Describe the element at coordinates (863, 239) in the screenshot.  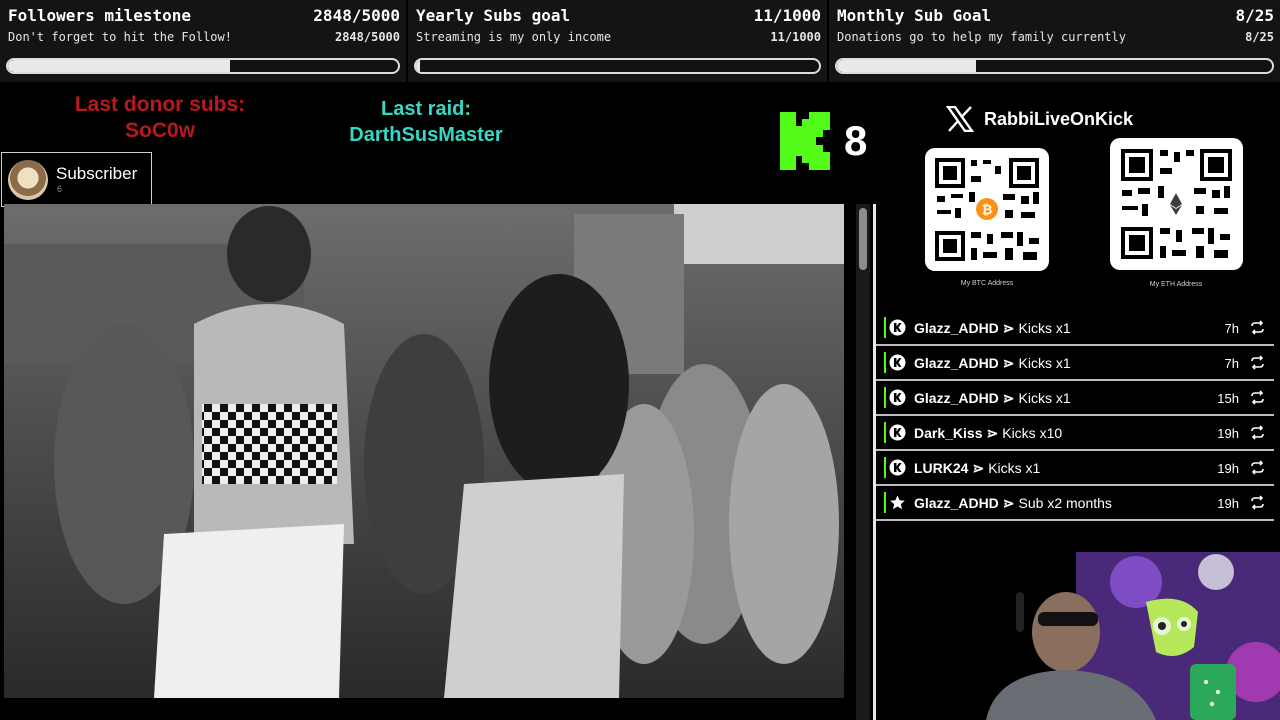
I see `scrollbar-thumb` at that location.